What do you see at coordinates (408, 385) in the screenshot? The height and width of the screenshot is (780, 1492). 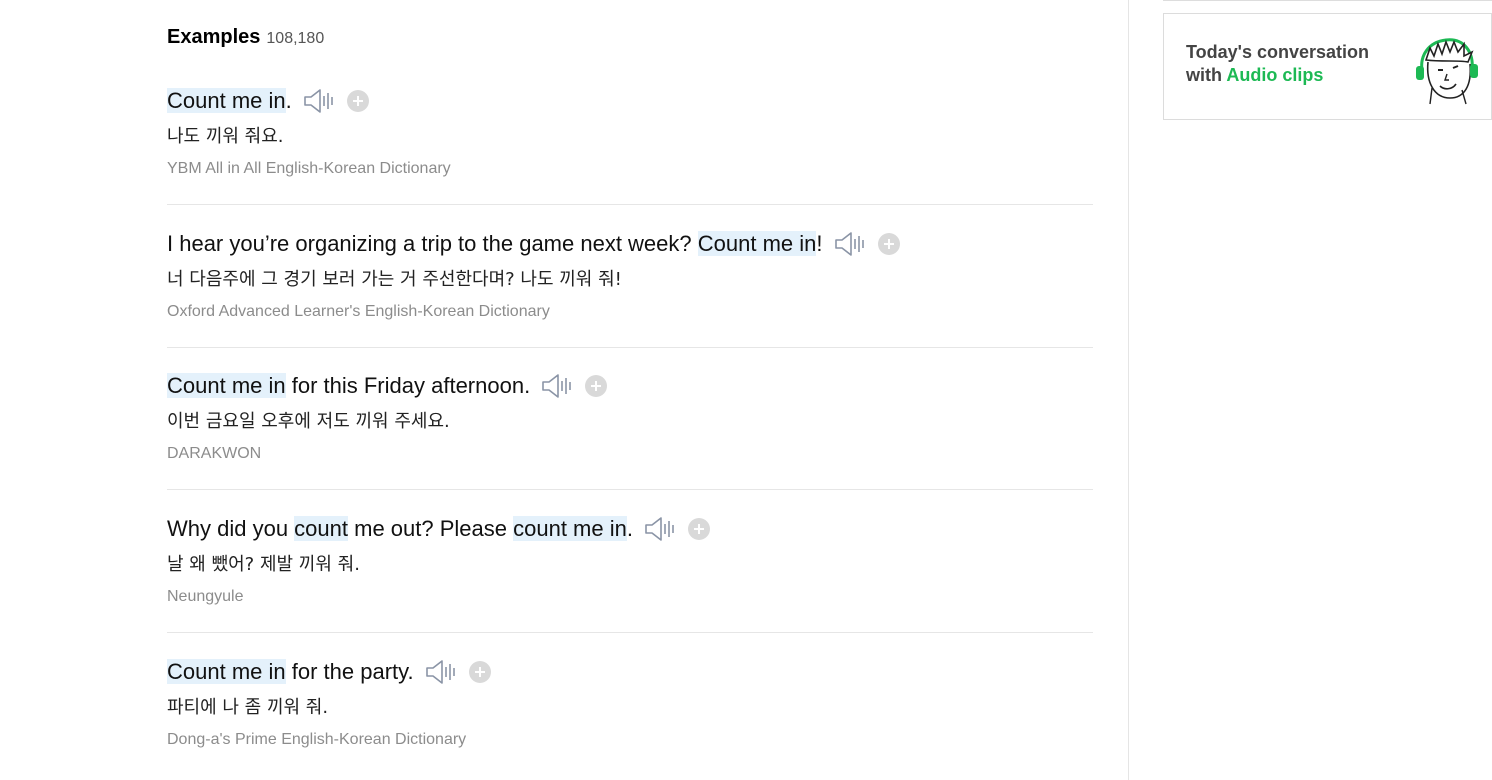 I see `sentence-fragment: for this Friday afternoon.` at bounding box center [408, 385].